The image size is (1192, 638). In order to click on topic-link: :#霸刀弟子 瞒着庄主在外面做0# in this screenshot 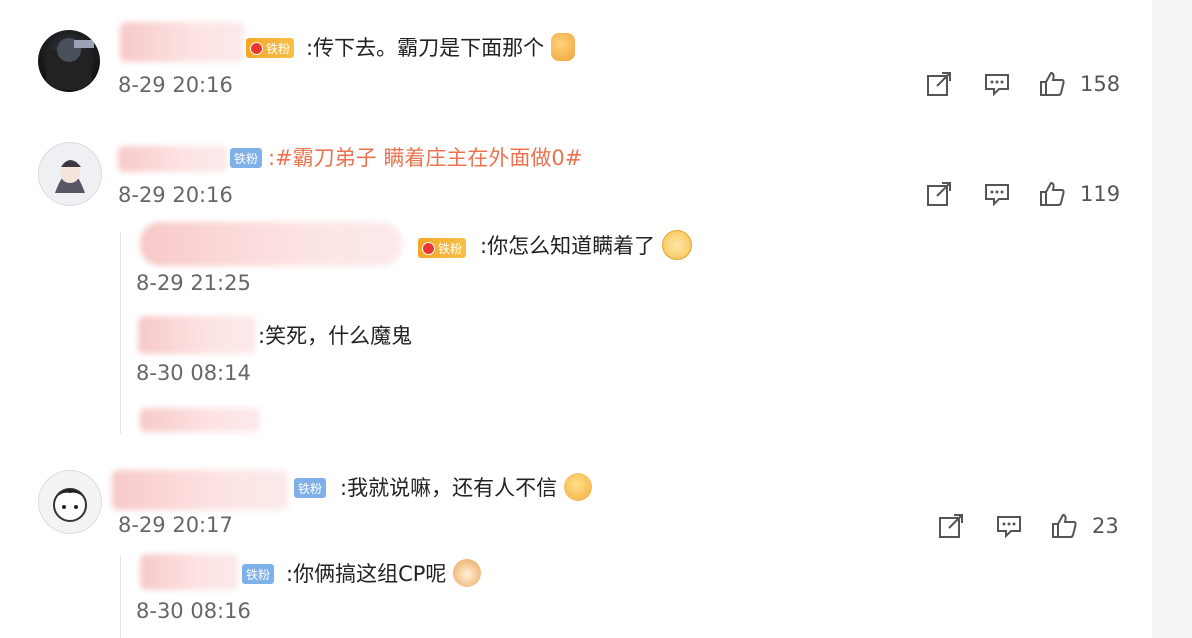, I will do `click(425, 158)`.